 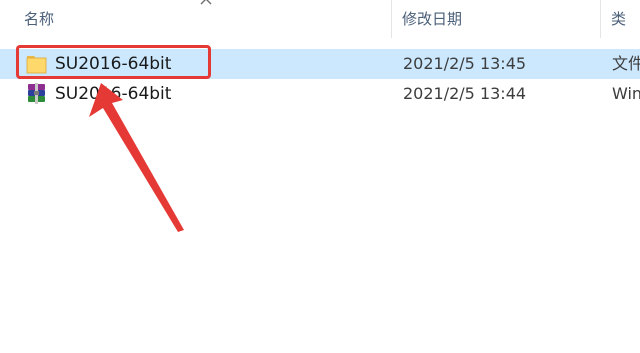 What do you see at coordinates (626, 63) in the screenshot?
I see `file-type: 文件夹` at bounding box center [626, 63].